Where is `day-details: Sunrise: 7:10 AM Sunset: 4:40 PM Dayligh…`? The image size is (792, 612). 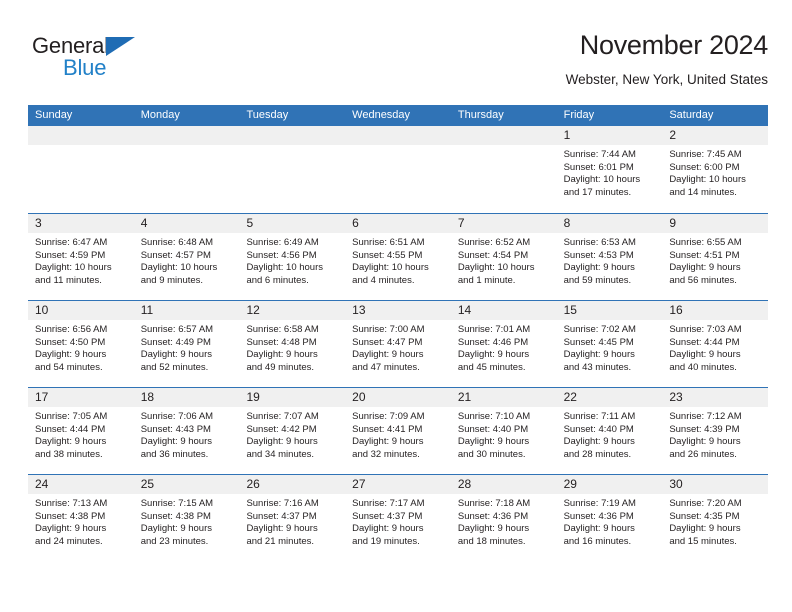
day-details: Sunrise: 7:10 AM Sunset: 4:40 PM Dayligh… is located at coordinates (504, 434).